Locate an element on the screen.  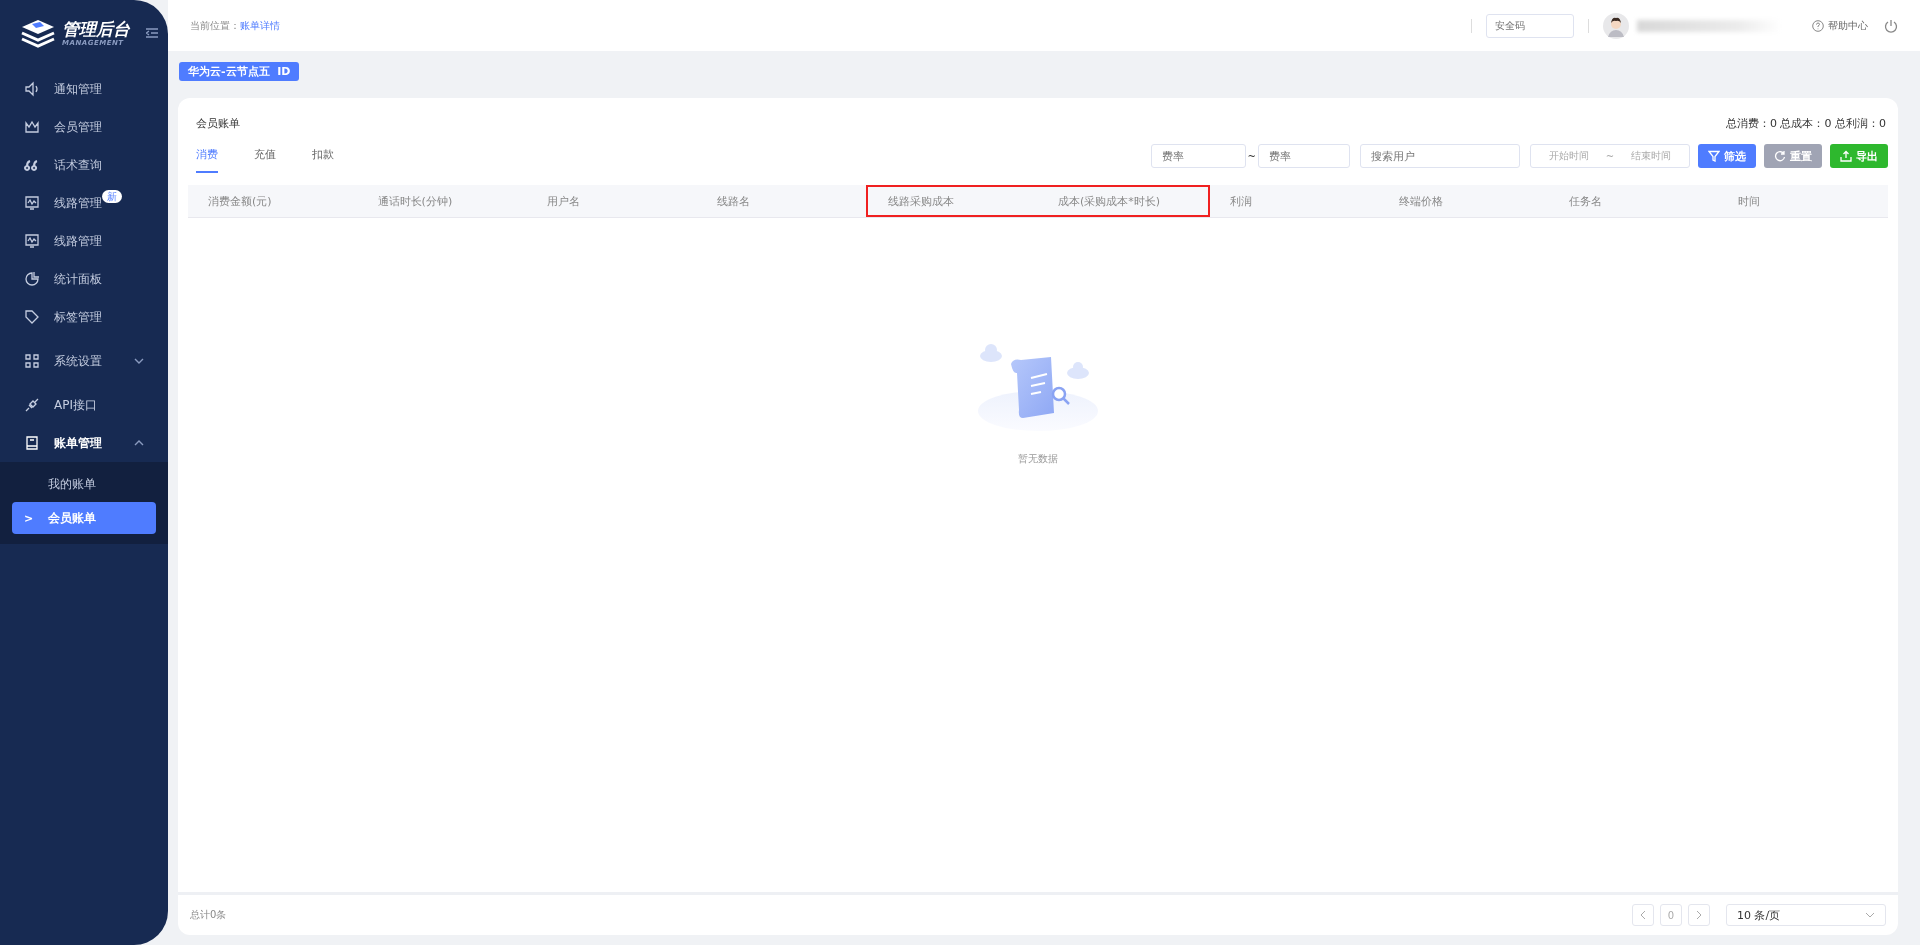
column-header: 线路采购成本 is located at coordinates (952, 201).